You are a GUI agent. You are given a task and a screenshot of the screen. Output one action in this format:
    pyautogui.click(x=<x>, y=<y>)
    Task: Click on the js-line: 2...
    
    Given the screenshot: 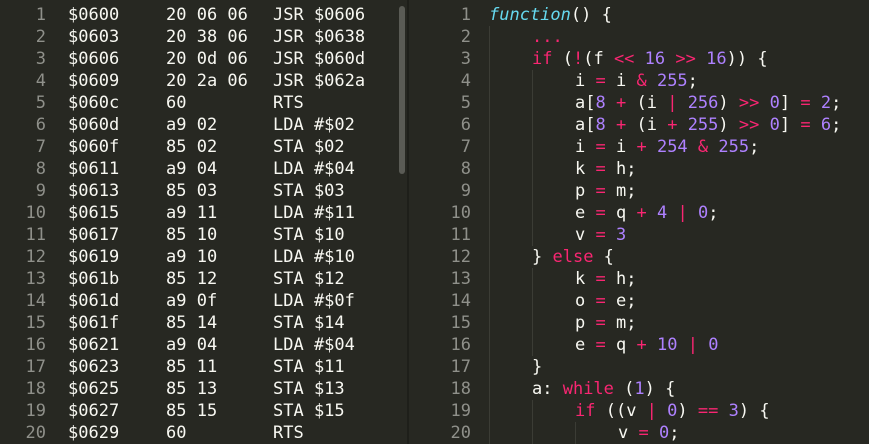 What is the action you would take?
    pyautogui.click(x=638, y=37)
    